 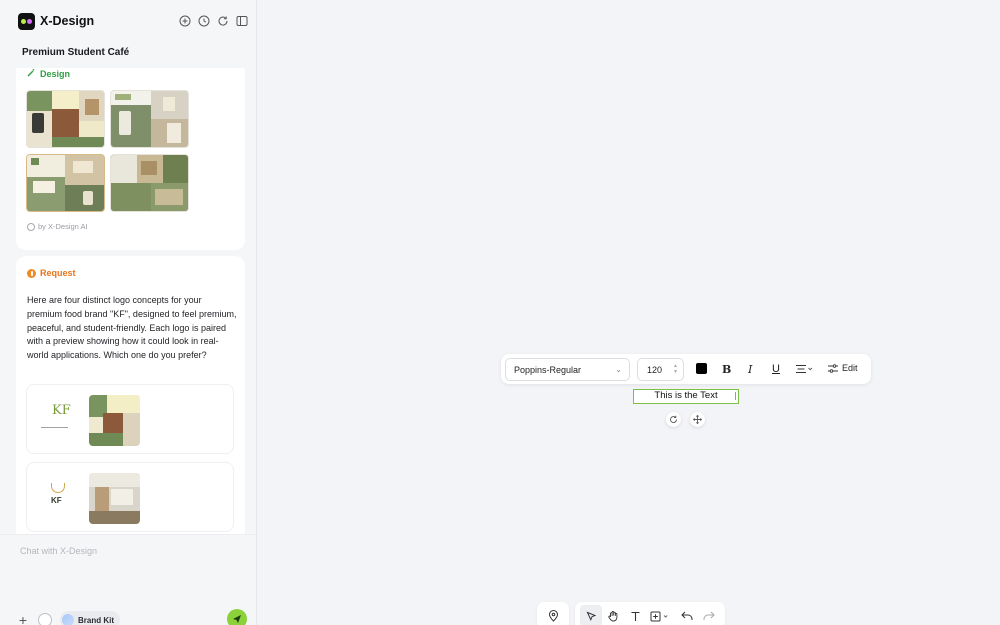 What do you see at coordinates (31, 73) in the screenshot?
I see `magic-wand-icon` at bounding box center [31, 73].